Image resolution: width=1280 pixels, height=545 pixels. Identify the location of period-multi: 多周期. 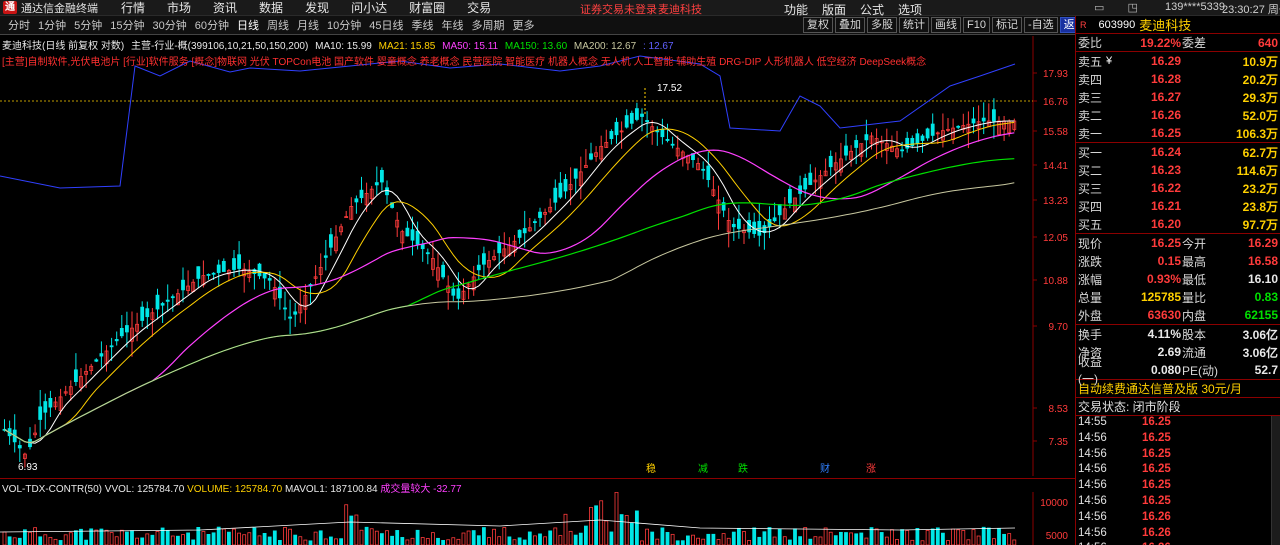
(488, 25).